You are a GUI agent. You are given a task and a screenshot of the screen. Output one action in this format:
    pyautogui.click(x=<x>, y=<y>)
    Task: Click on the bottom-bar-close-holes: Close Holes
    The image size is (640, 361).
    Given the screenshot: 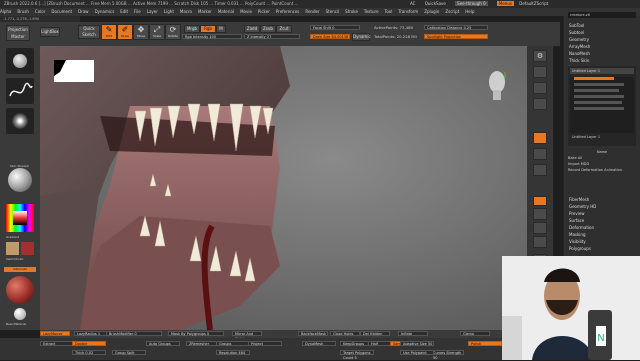 What is the action you would take?
    pyautogui.click(x=345, y=333)
    